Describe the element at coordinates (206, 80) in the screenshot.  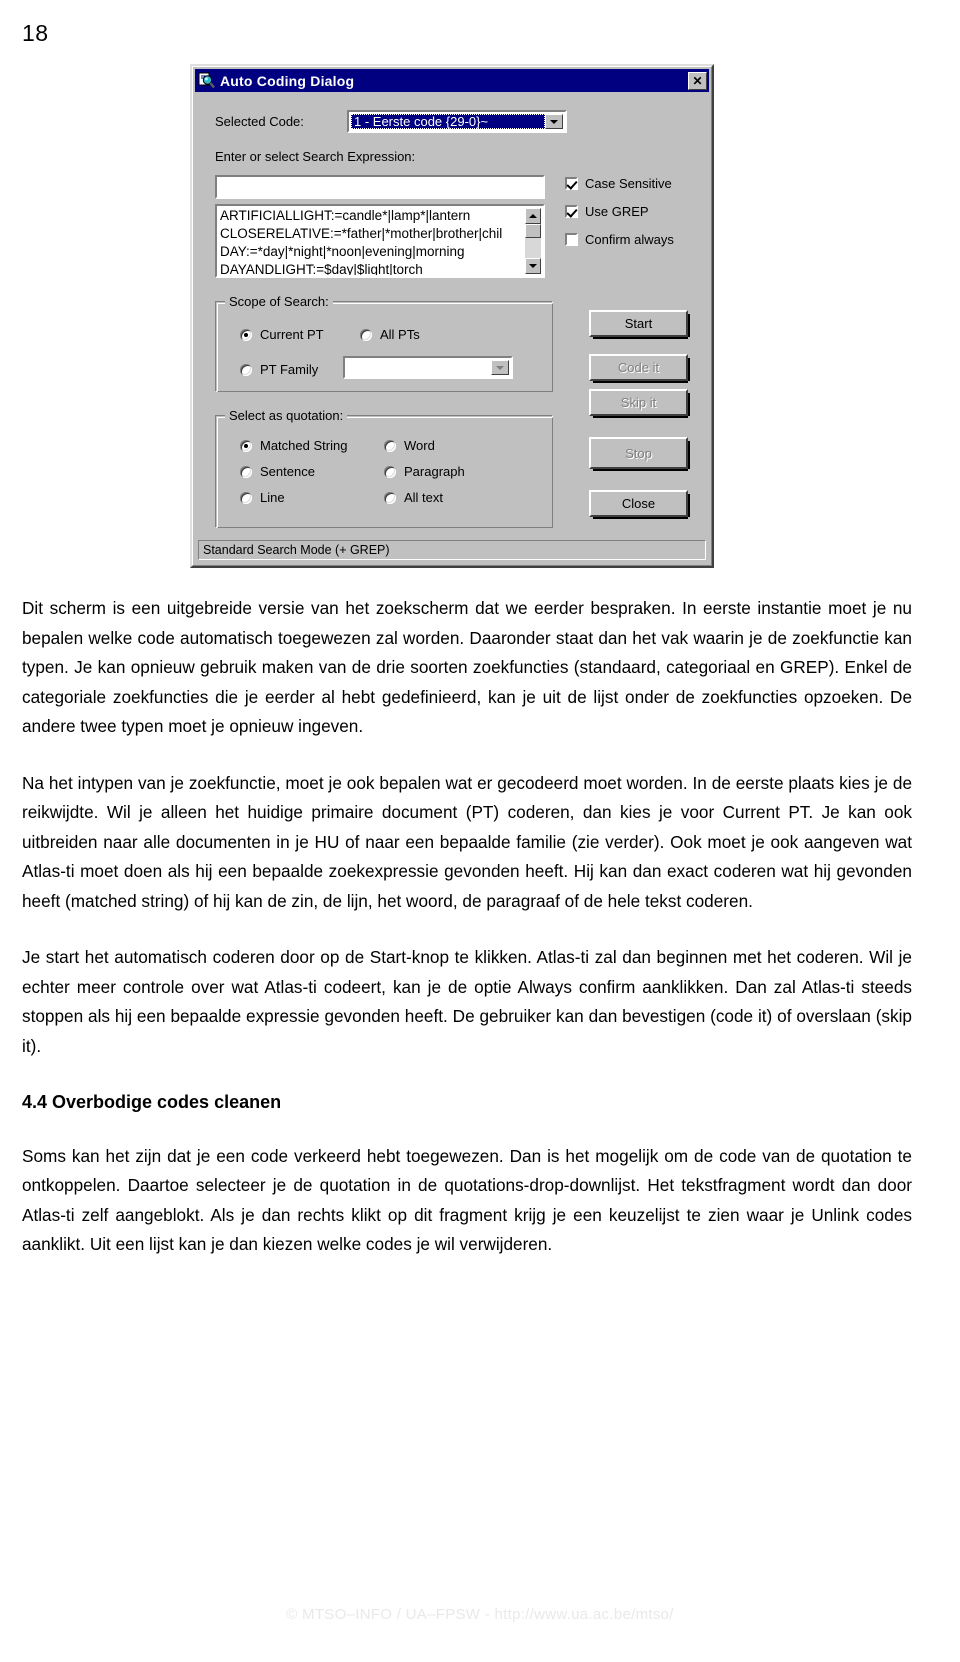
I see `magnifier-document-icon` at that location.